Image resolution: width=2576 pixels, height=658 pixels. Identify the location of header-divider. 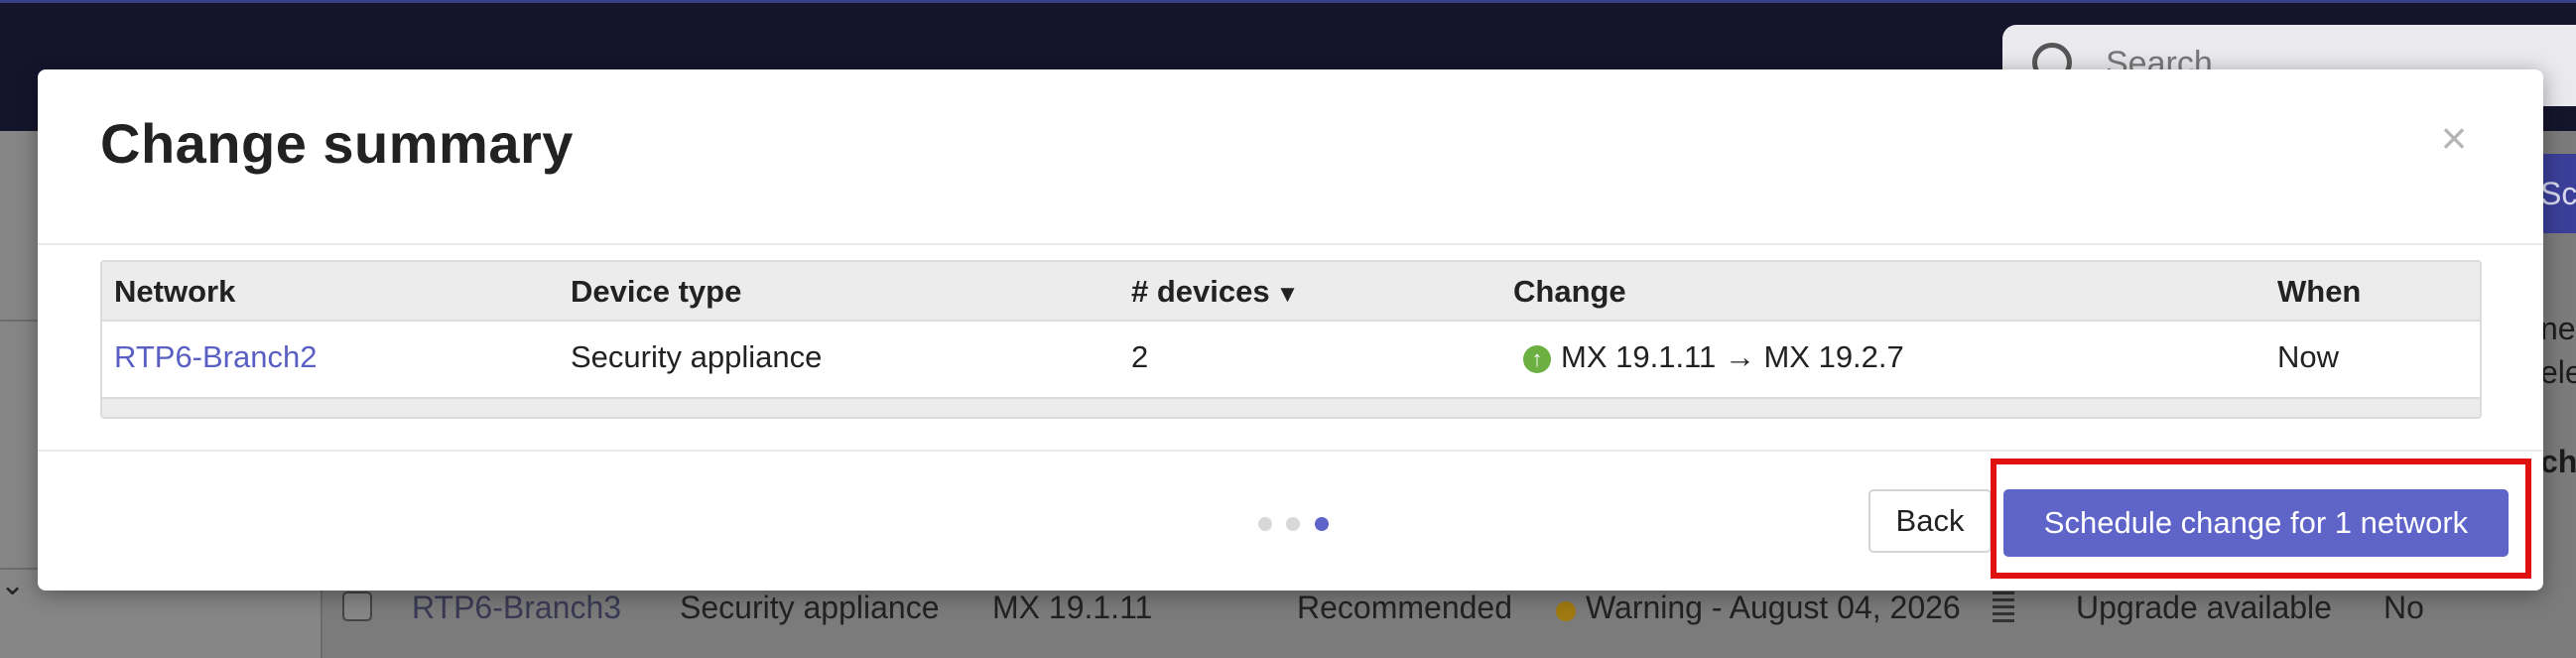
(1290, 244).